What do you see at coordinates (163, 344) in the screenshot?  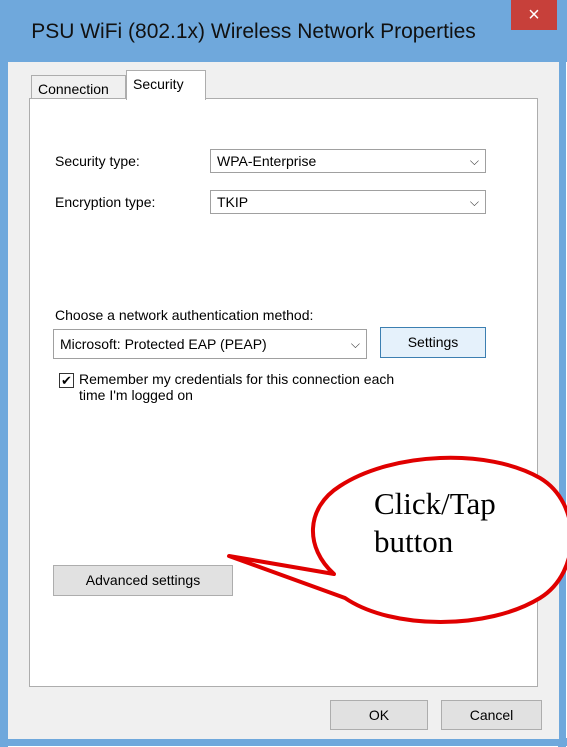 I see `auth-method-value: Microsoft: Protected EAP (PEAP)` at bounding box center [163, 344].